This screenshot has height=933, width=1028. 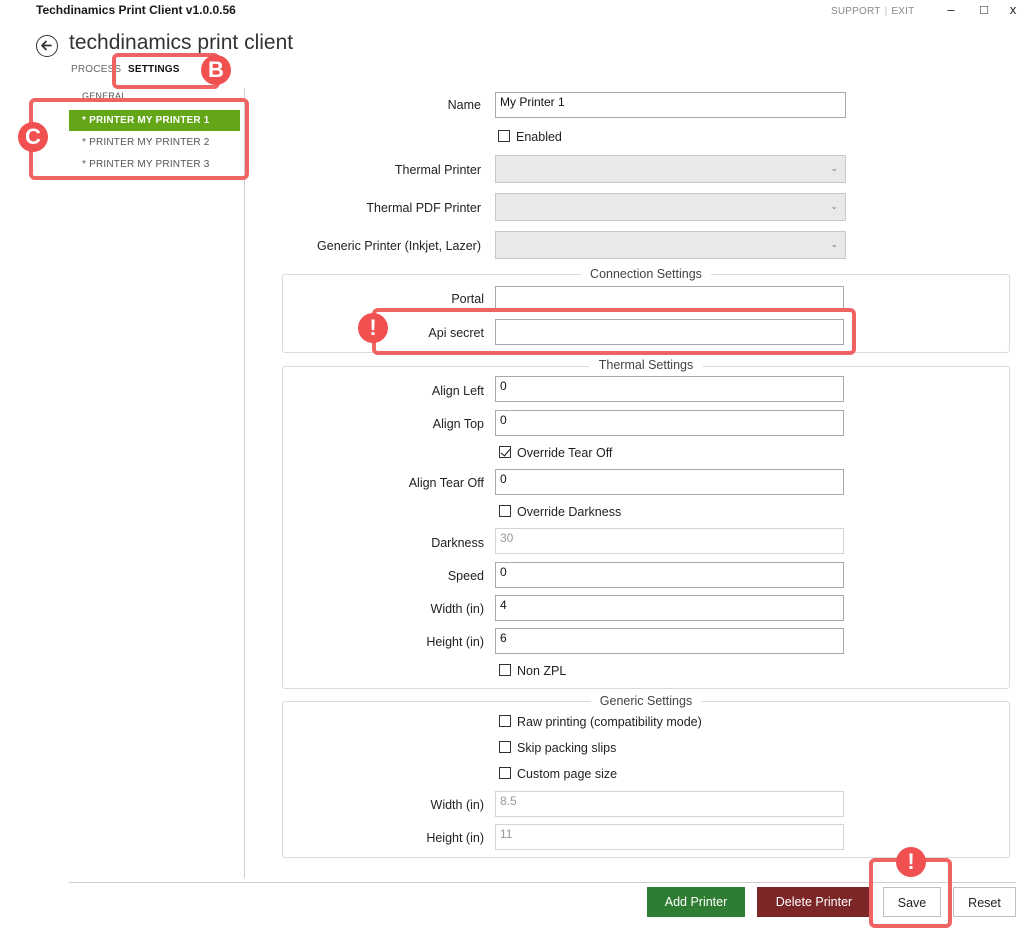 What do you see at coordinates (33, 137) in the screenshot?
I see `badge-c: C` at bounding box center [33, 137].